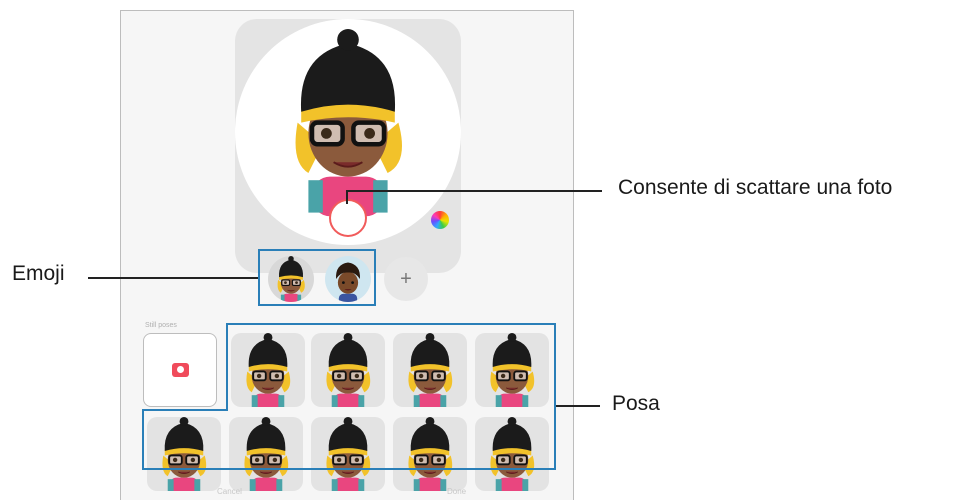  I want to click on add-emoji-button: +, so click(406, 279).